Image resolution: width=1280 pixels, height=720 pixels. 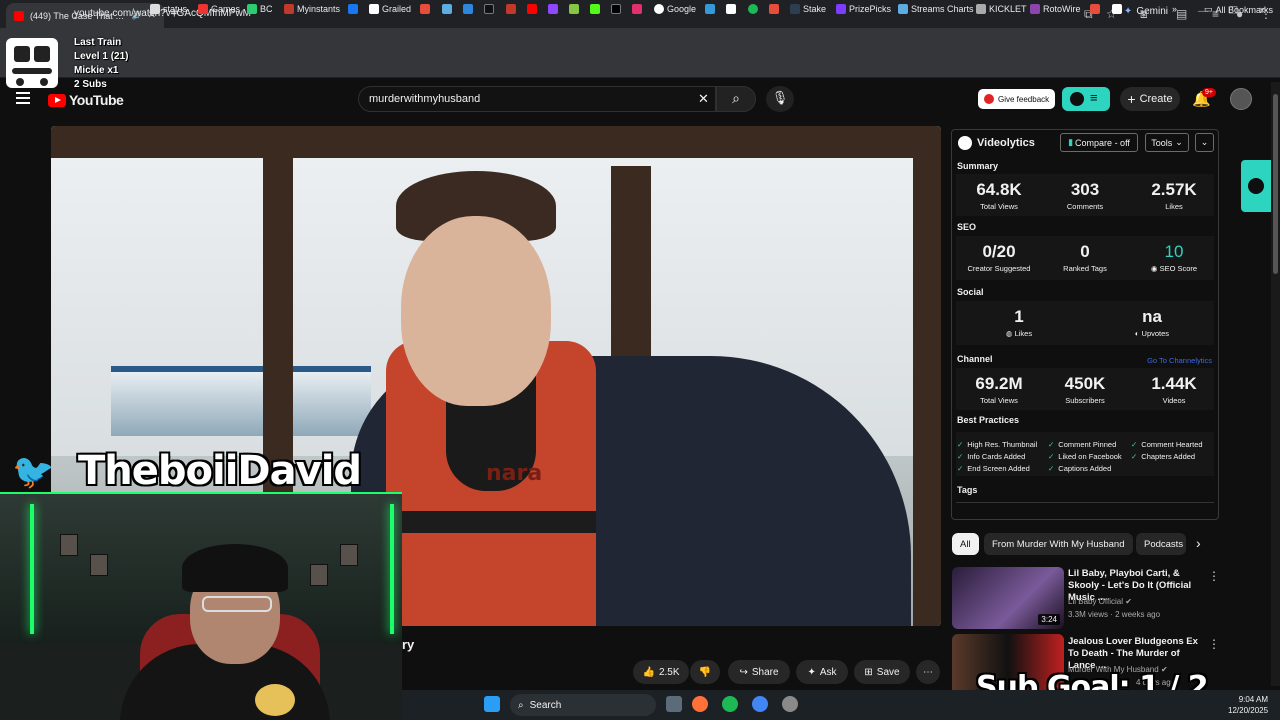 What do you see at coordinates (936, 9) in the screenshot?
I see `bookmark-streams-charts: Streams Charts` at bounding box center [936, 9].